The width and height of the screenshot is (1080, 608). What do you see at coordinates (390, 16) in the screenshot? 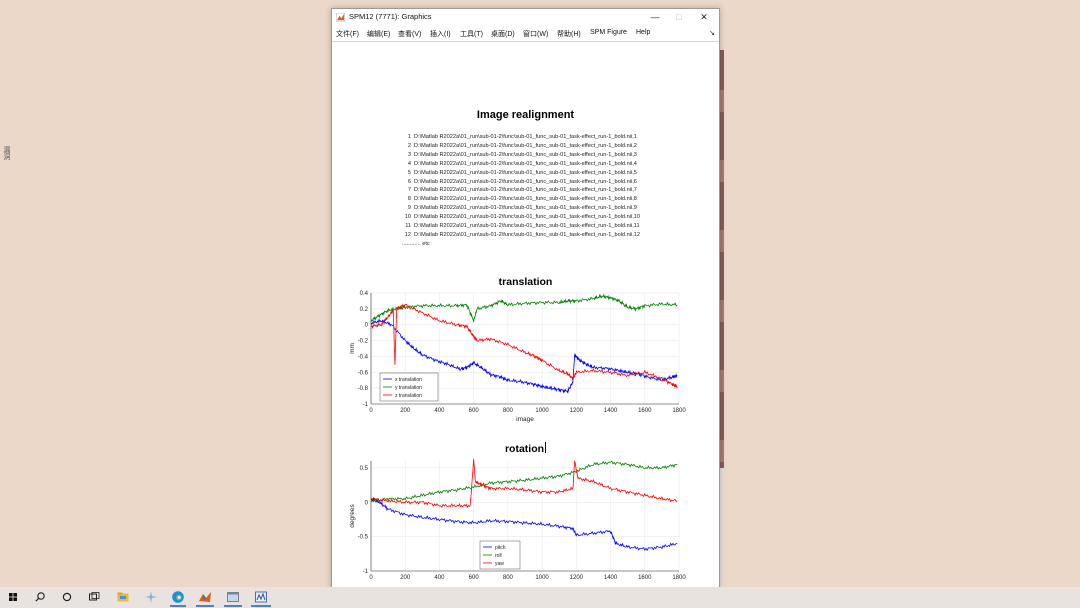
I see `window-title: SPM12 (7771): Graphics` at bounding box center [390, 16].